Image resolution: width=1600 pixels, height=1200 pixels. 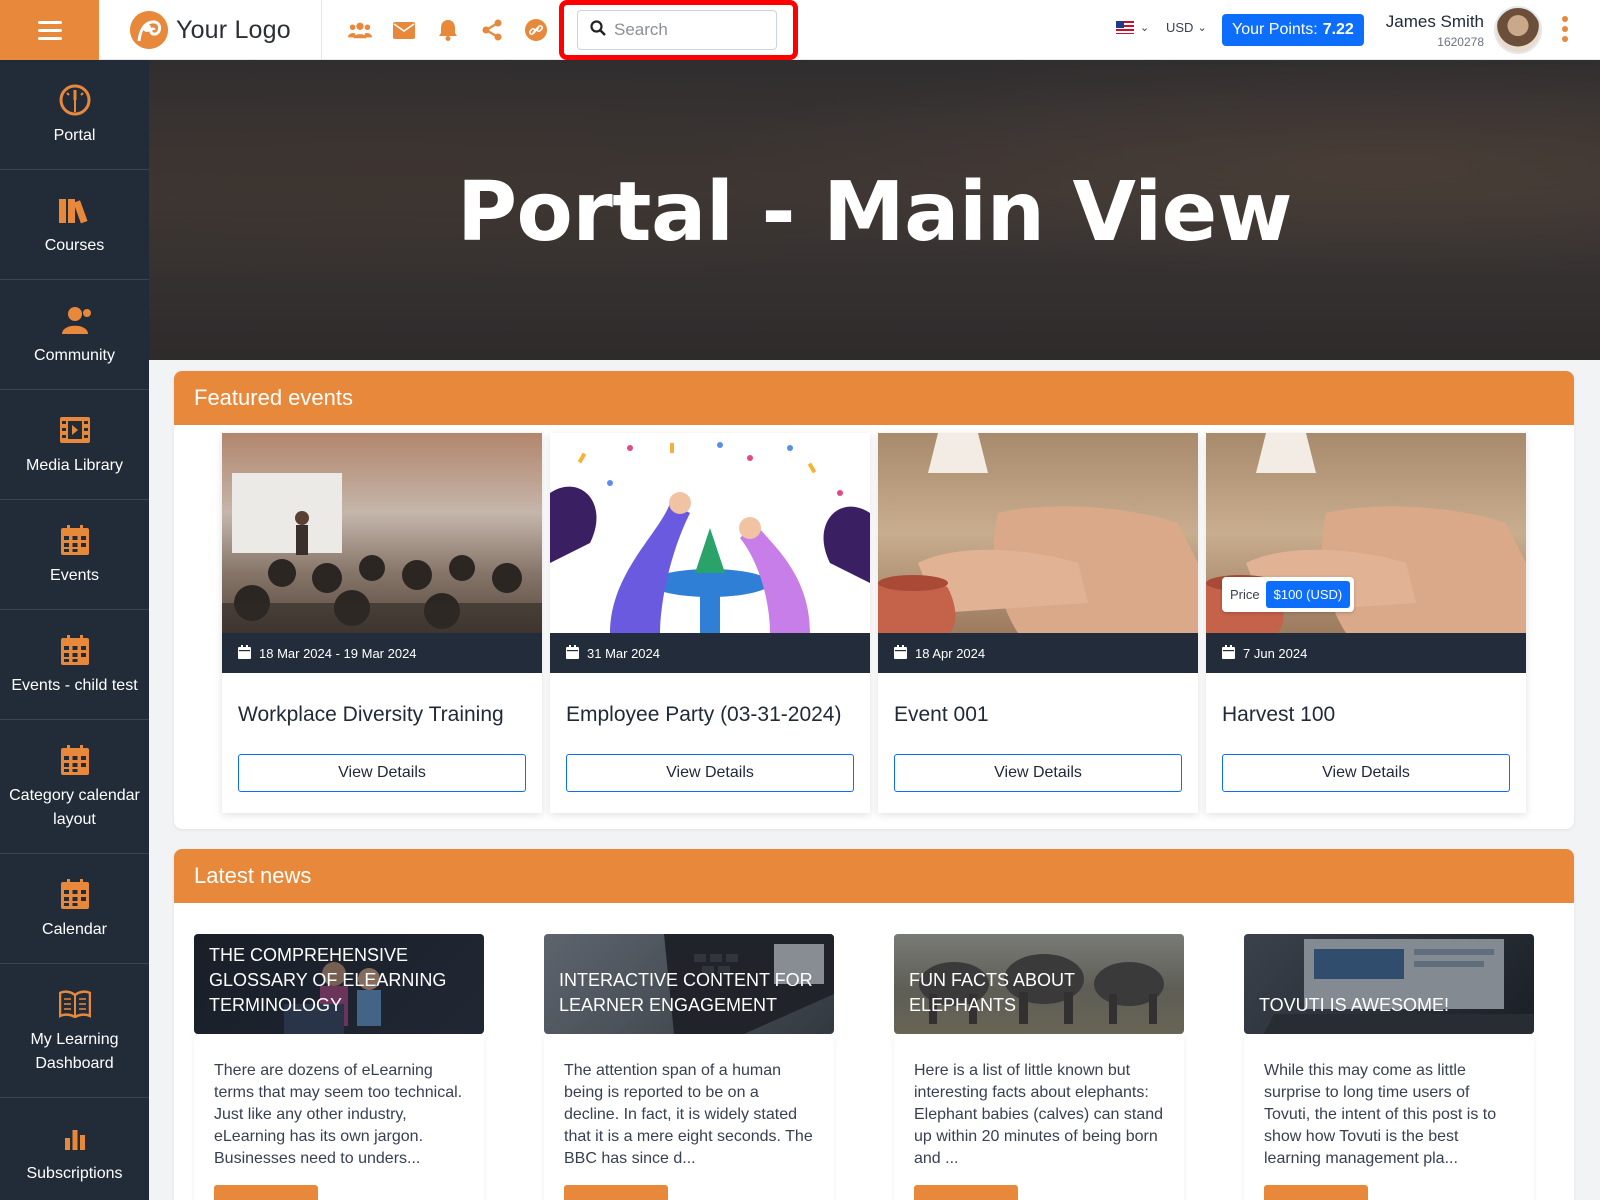 What do you see at coordinates (75, 1004) in the screenshot?
I see `open-book-icon` at bounding box center [75, 1004].